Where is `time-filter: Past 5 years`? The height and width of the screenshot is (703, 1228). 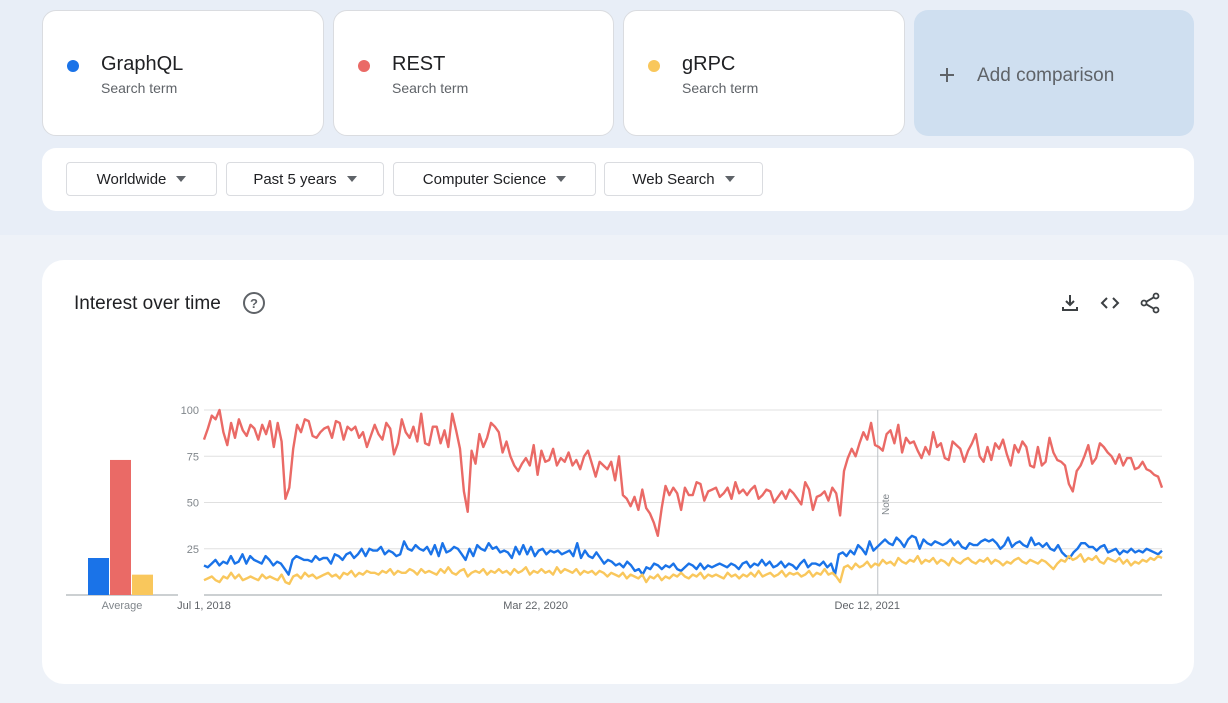
time-filter: Past 5 years is located at coordinates (305, 179).